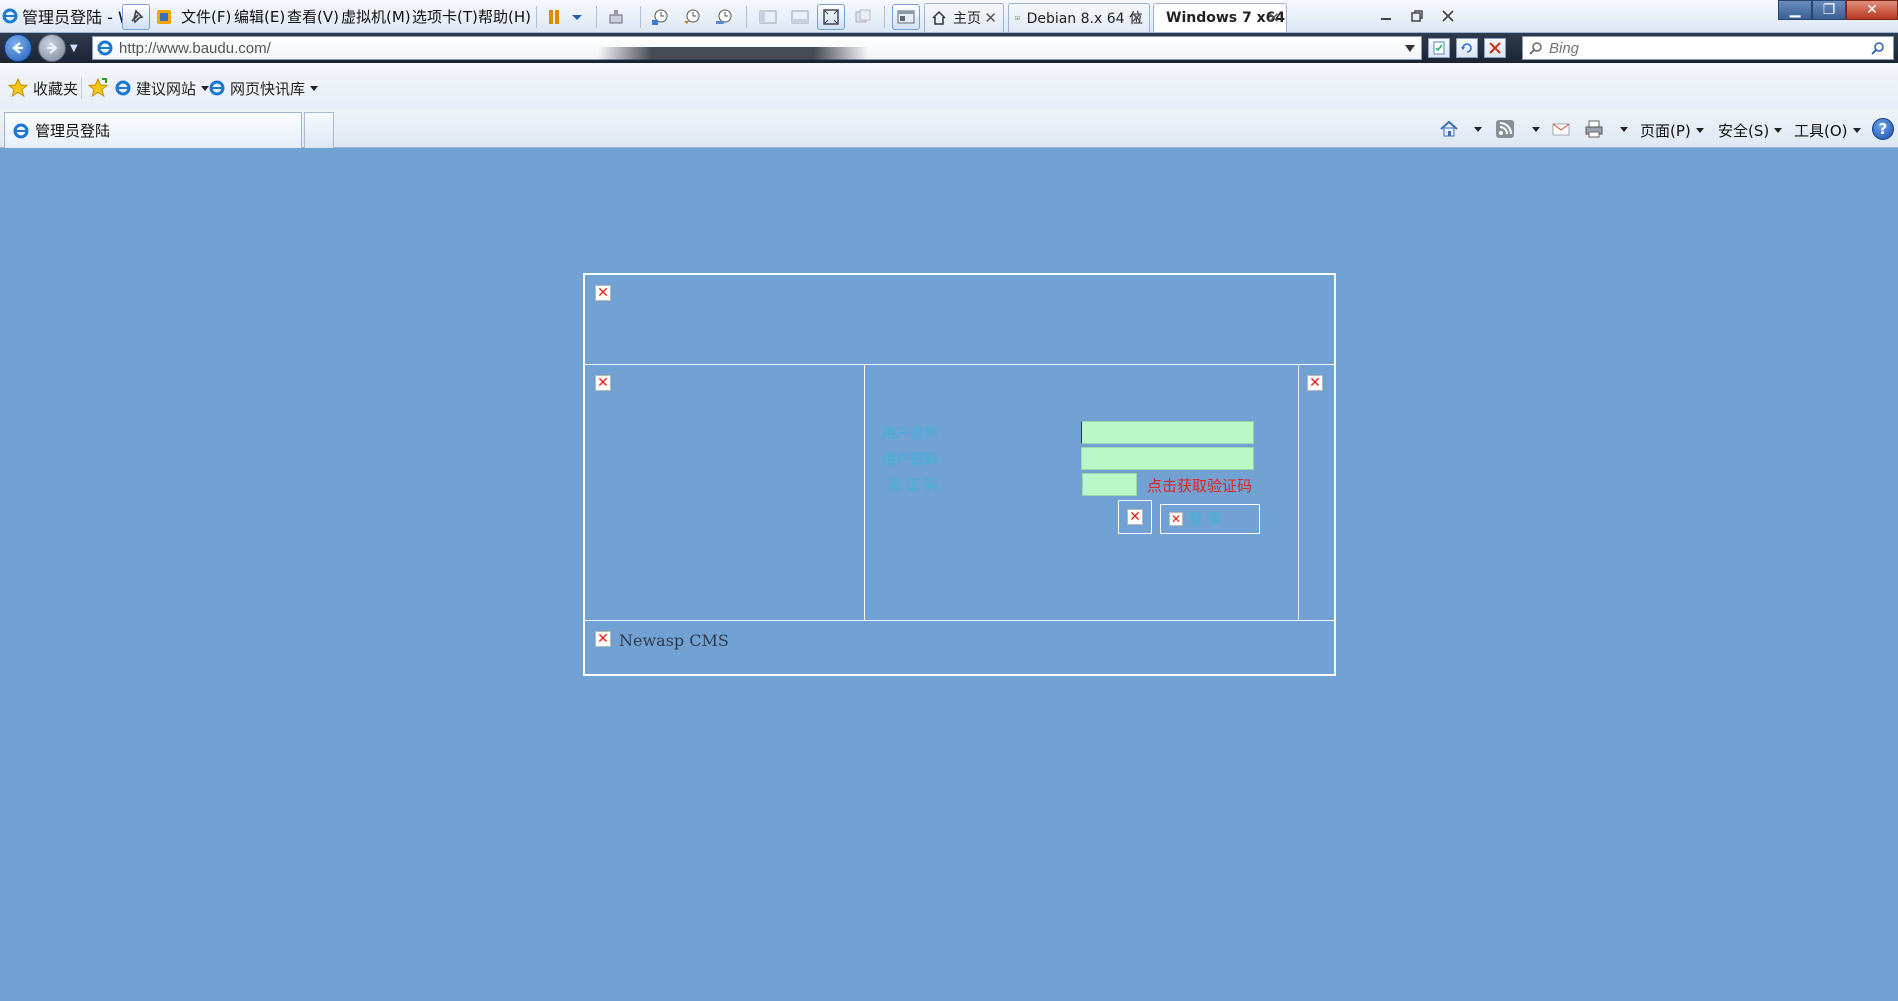  I want to click on address-bar: http://www.baudu.com/, so click(757, 48).